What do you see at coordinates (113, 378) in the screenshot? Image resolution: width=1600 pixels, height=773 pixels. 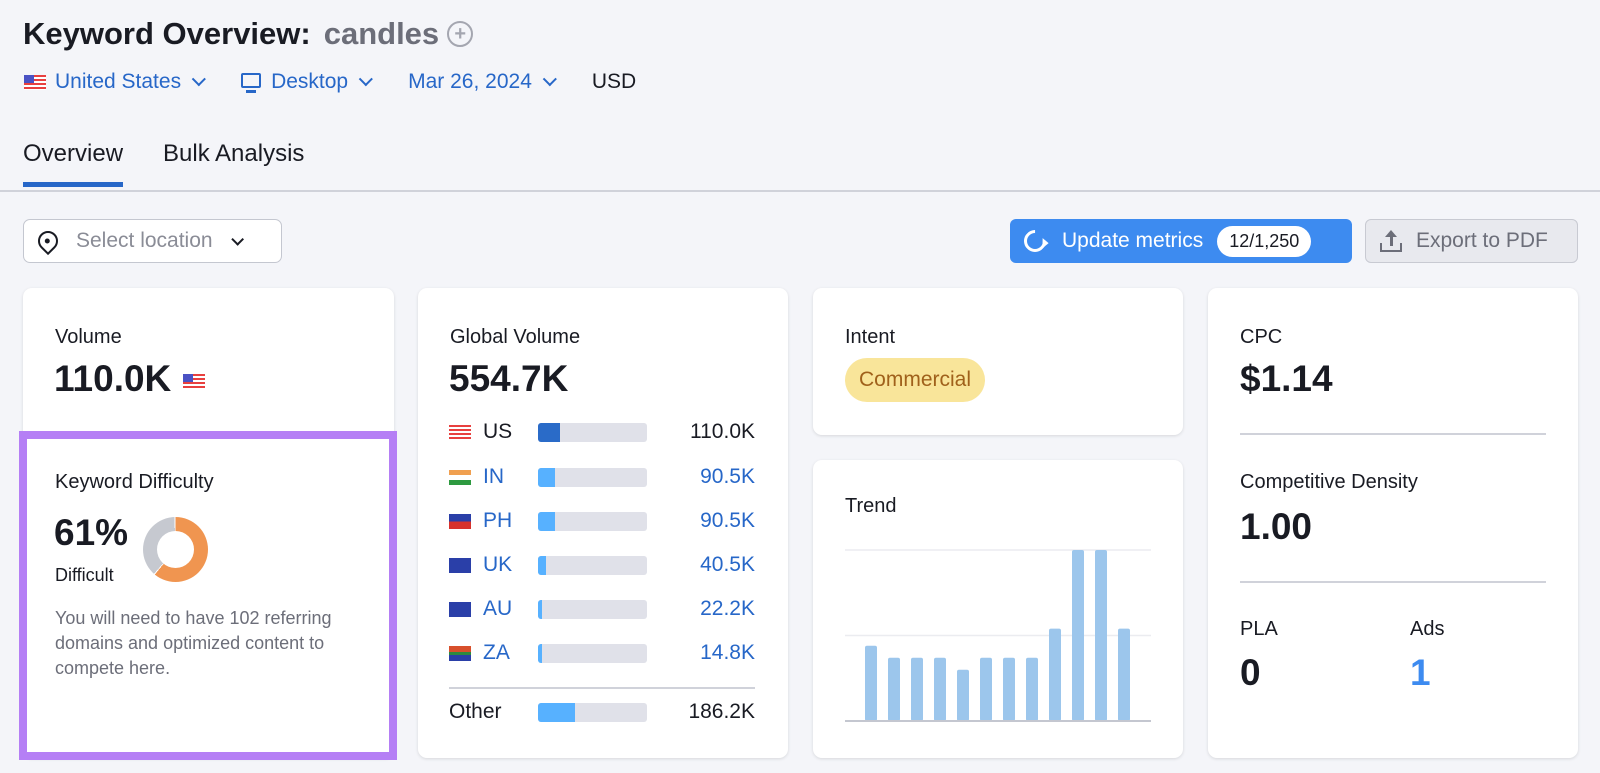 I see `volume-value: 110.0K` at bounding box center [113, 378].